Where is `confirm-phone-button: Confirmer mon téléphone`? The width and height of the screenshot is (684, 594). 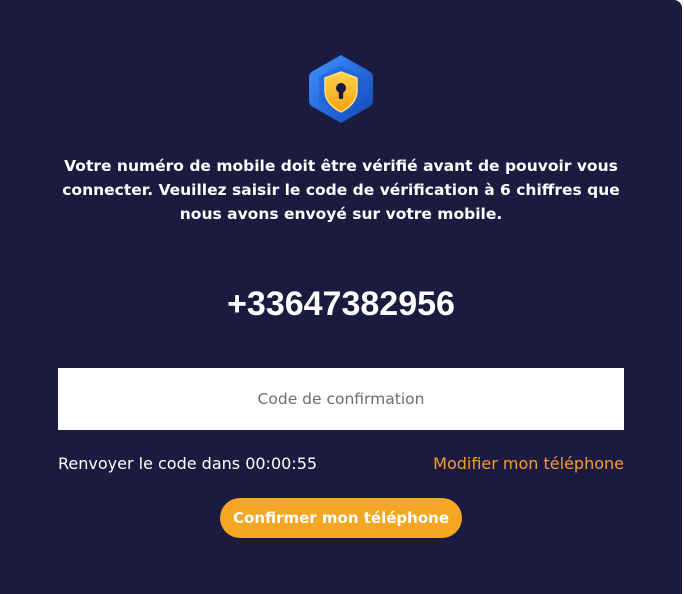 confirm-phone-button: Confirmer mon téléphone is located at coordinates (341, 518).